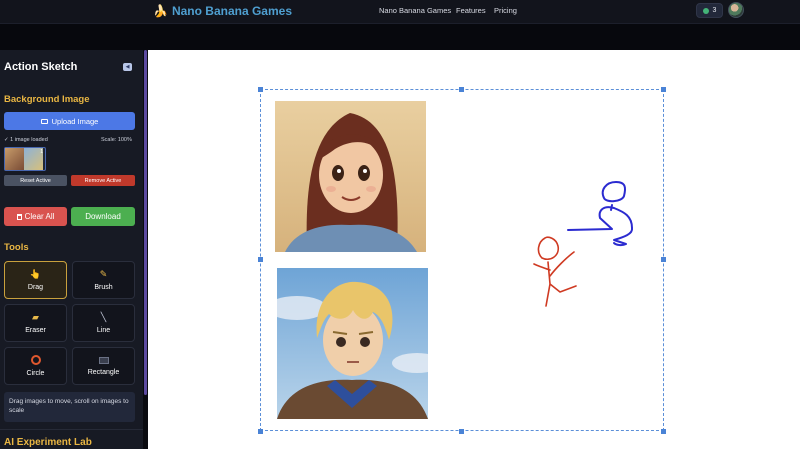 The image size is (800, 449). Describe the element at coordinates (260, 431) in the screenshot. I see `resize-handle-bottom-left` at that location.